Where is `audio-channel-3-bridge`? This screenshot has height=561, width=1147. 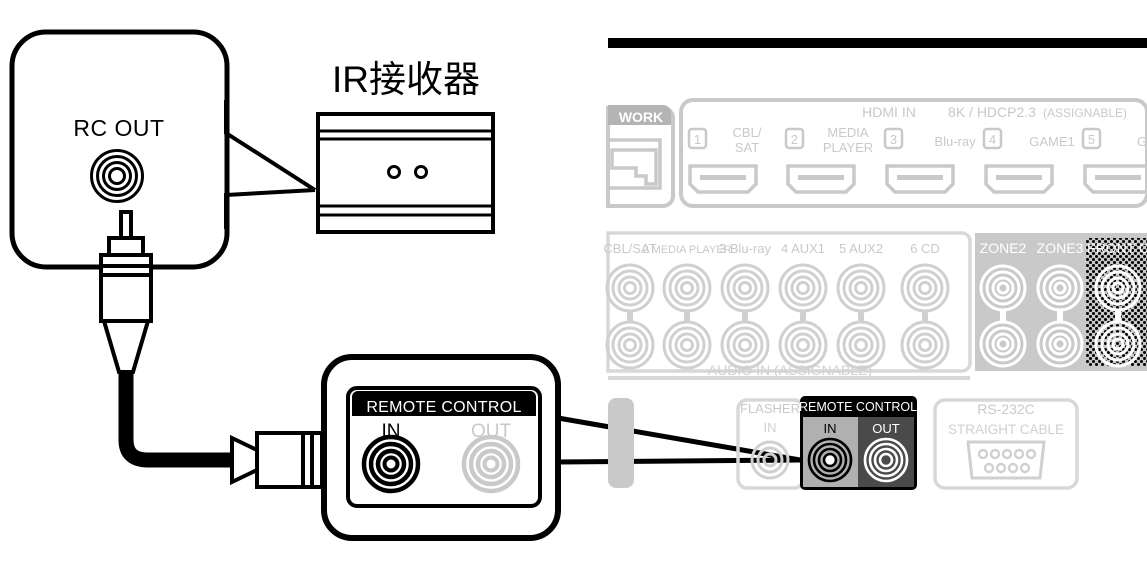
audio-channel-3-bridge is located at coordinates (745, 316).